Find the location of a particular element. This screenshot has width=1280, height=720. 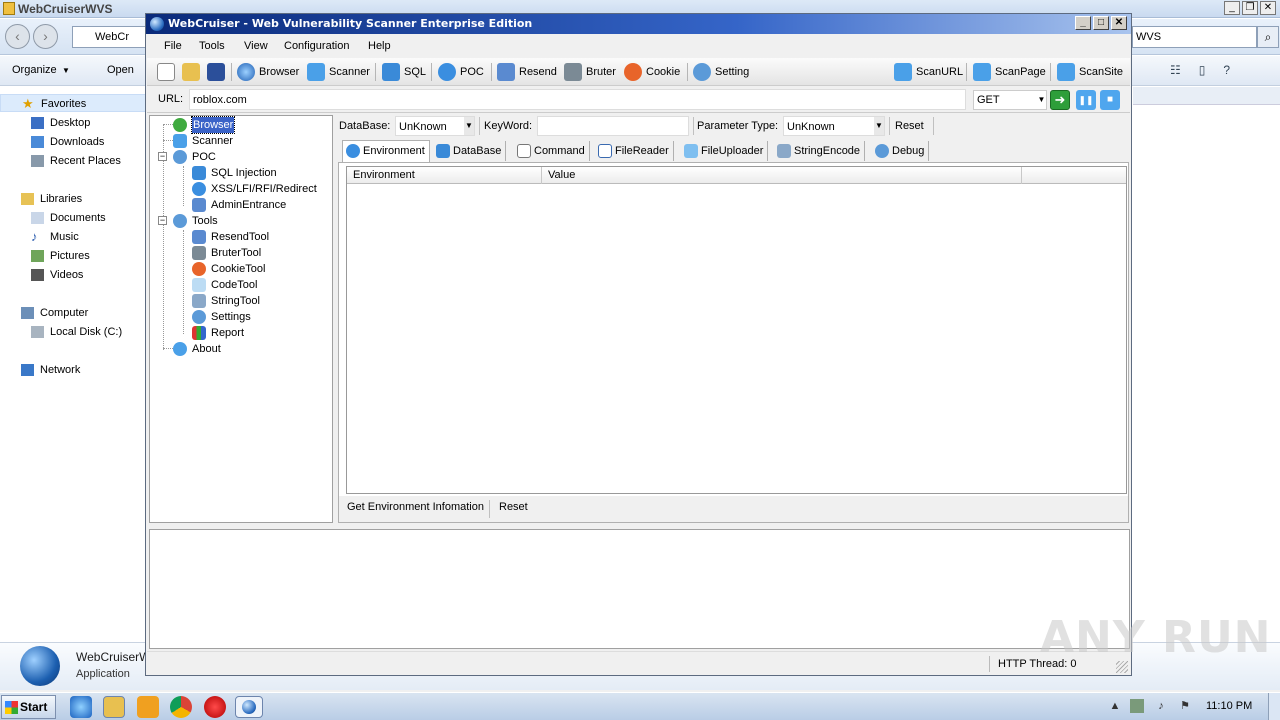

url-input: roblox.com is located at coordinates (577, 99).